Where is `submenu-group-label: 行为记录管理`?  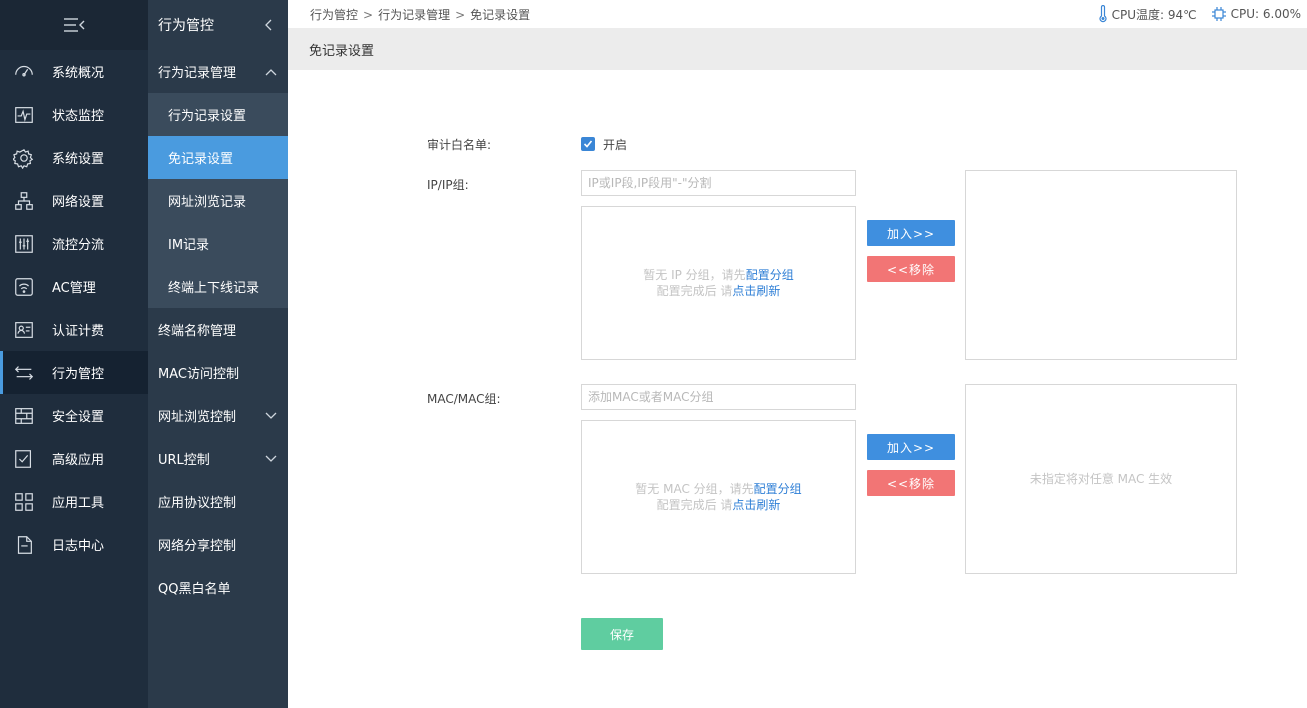 submenu-group-label: 行为记录管理 is located at coordinates (197, 73).